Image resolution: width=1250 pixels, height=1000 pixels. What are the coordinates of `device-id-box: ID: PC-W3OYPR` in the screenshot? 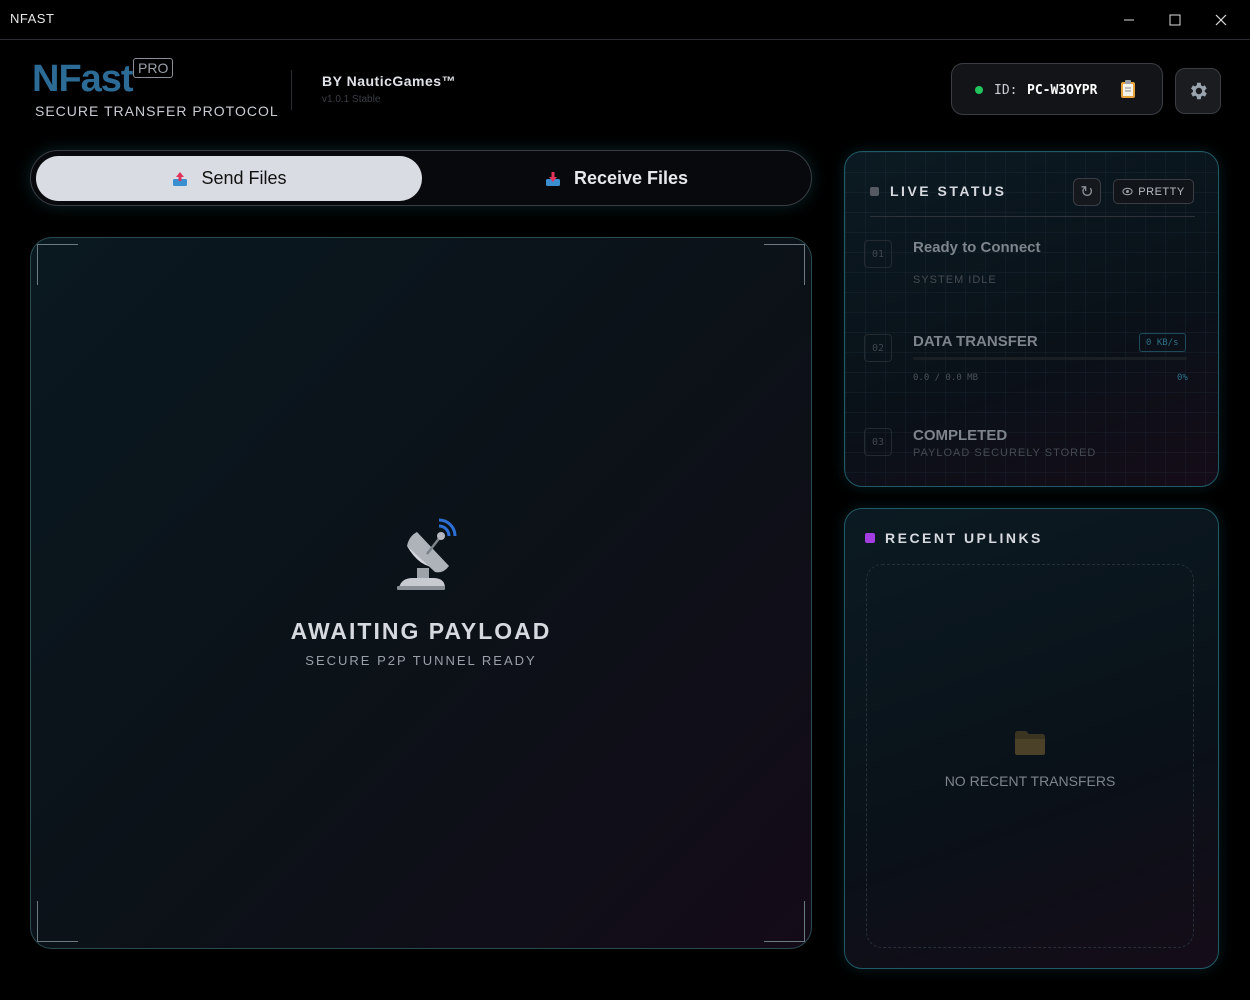 It's located at (1057, 89).